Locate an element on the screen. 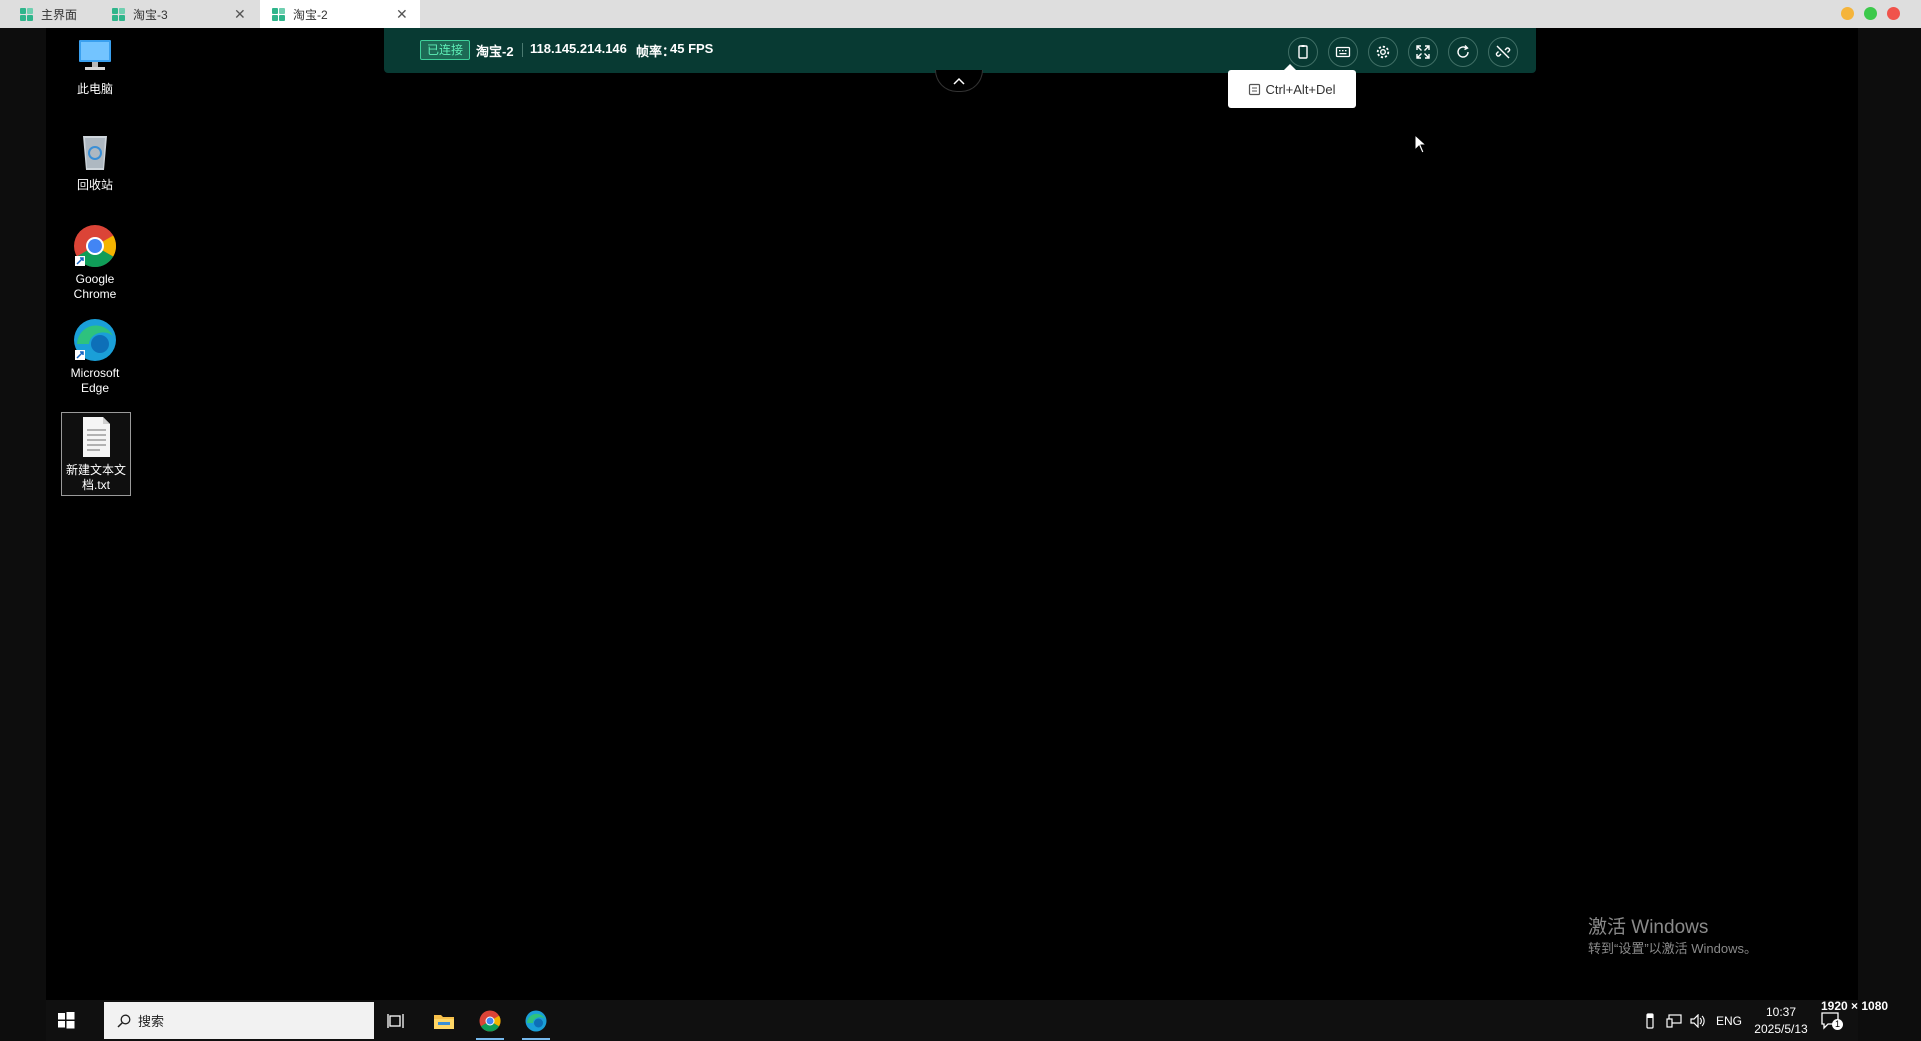 This screenshot has width=1921, height=1041. start-button is located at coordinates (66, 1020).